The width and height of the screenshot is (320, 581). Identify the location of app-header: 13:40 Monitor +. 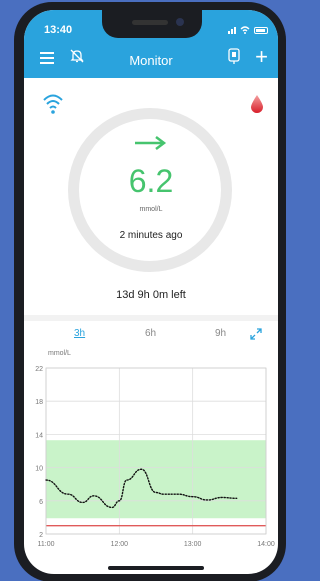
(151, 44).